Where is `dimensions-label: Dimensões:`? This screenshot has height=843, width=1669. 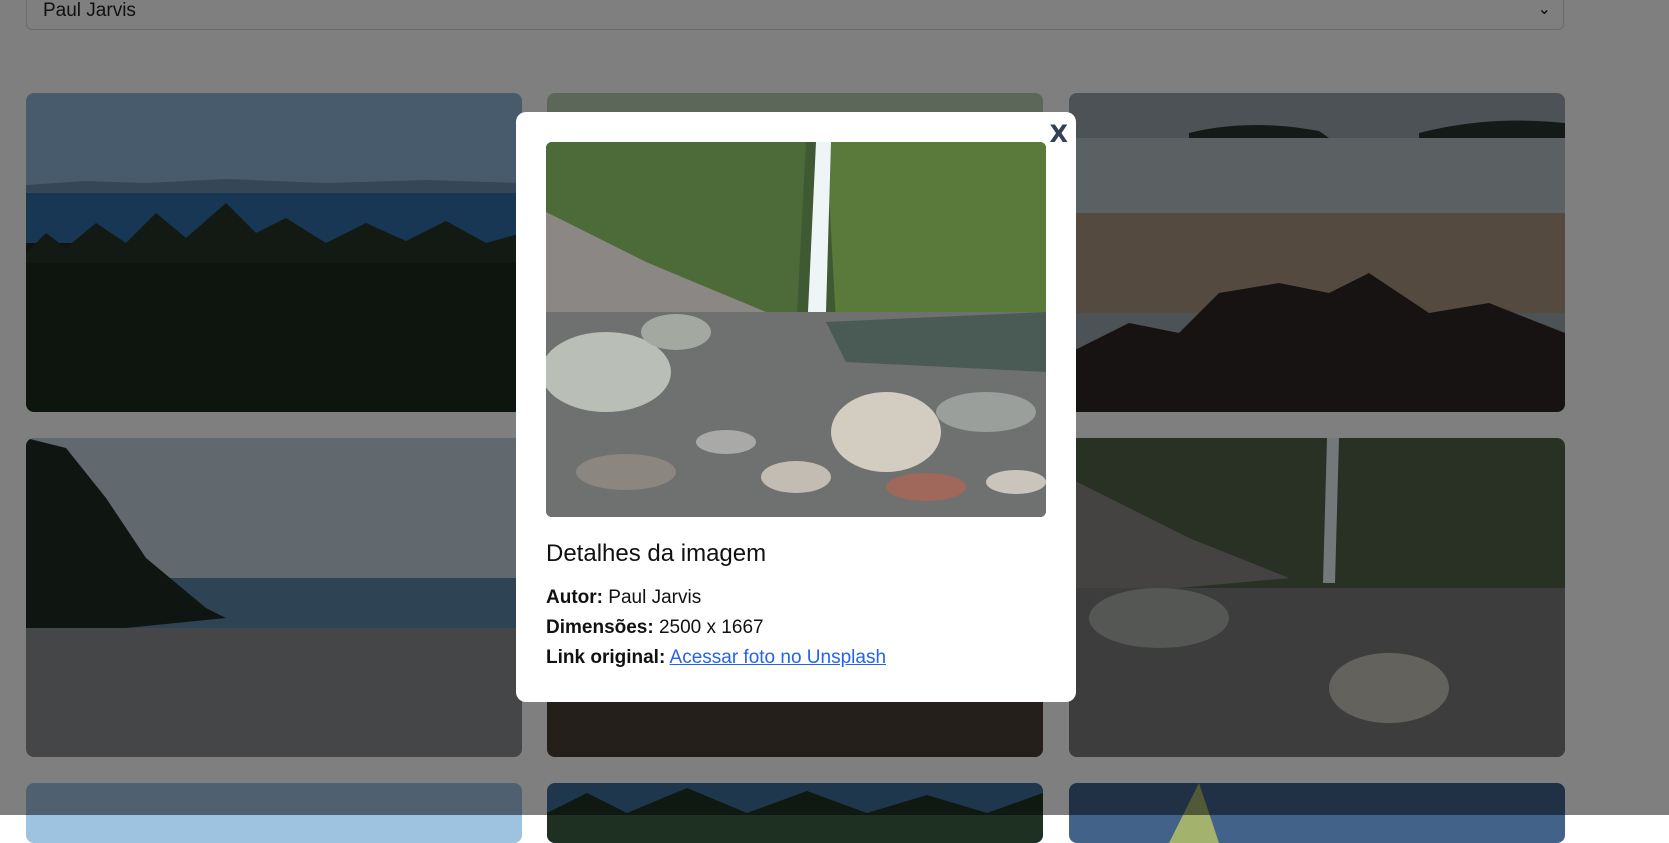
dimensions-label: Dimensões: is located at coordinates (600, 627).